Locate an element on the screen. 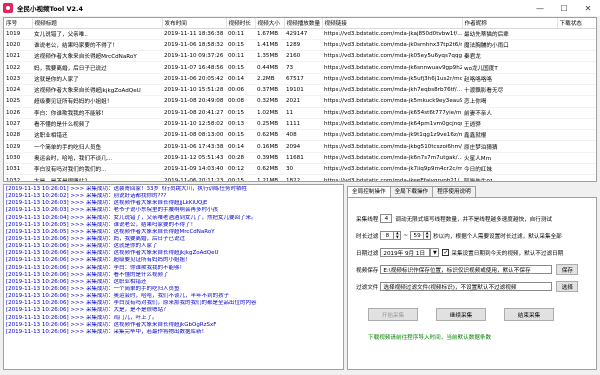 This screenshot has width=600, height=375. filter-input: 选择视频过滤文件(视频标识)，不设置默认不过滤视频 is located at coordinates (466, 286).